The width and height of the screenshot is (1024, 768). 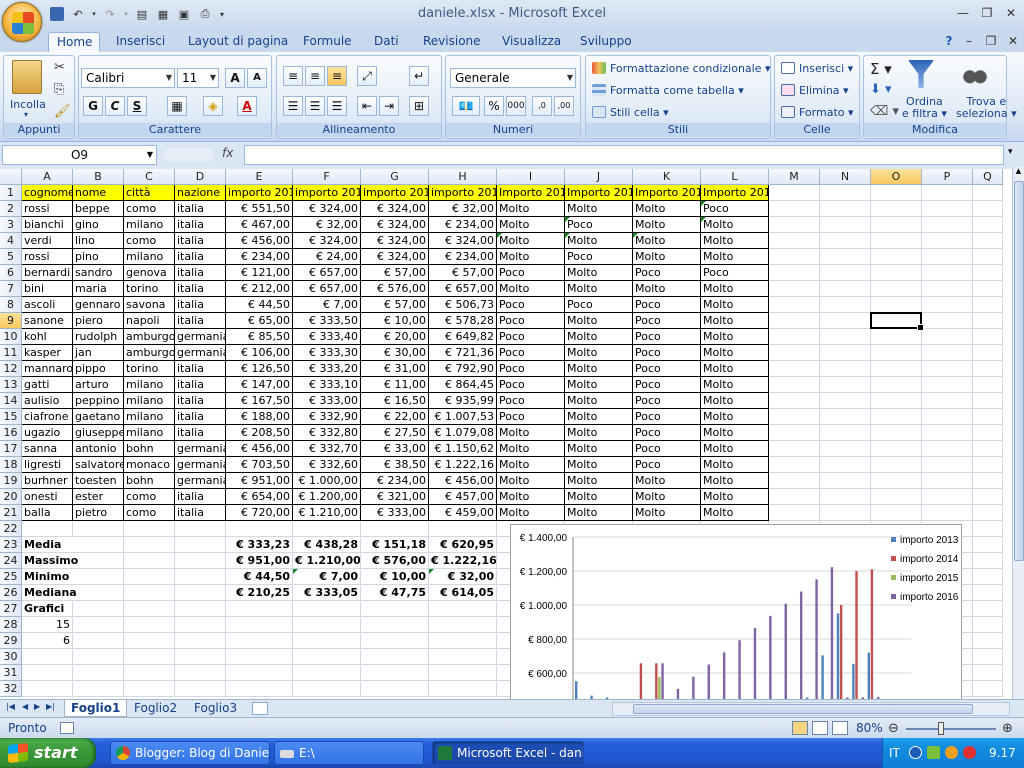 What do you see at coordinates (395, 449) in the screenshot?
I see `cell: € 33,00` at bounding box center [395, 449].